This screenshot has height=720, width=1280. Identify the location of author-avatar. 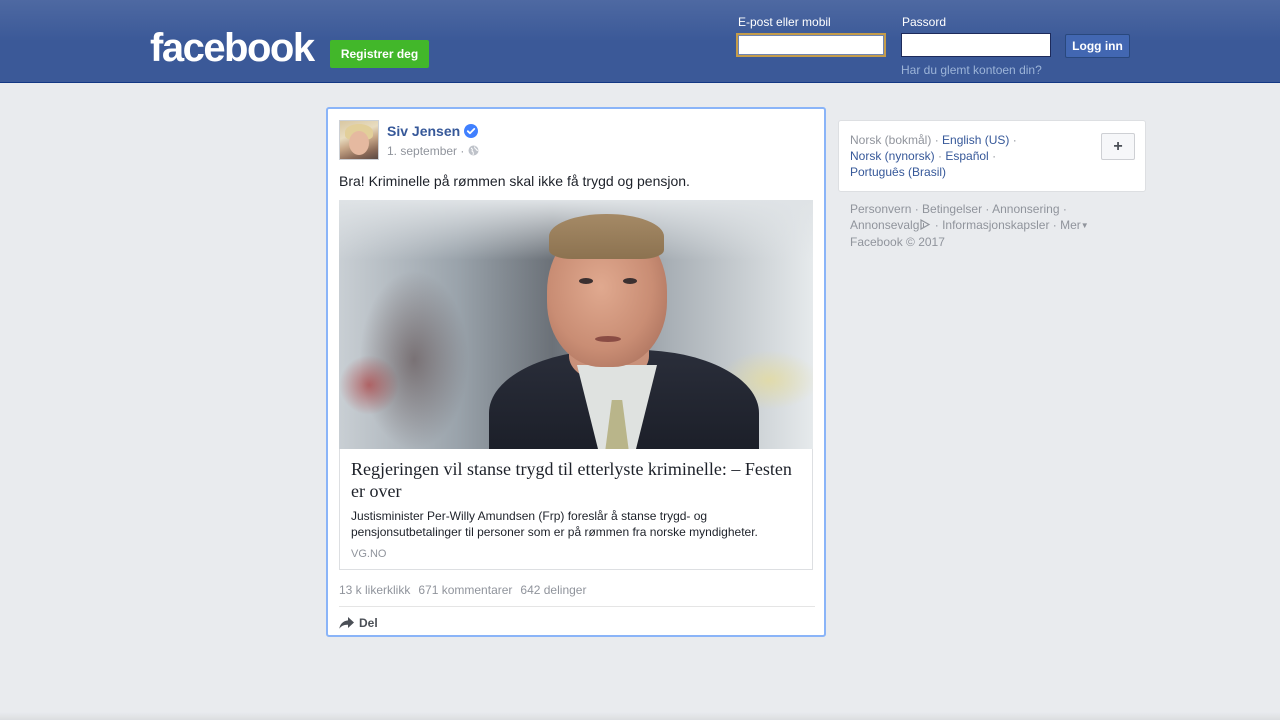
(359, 140).